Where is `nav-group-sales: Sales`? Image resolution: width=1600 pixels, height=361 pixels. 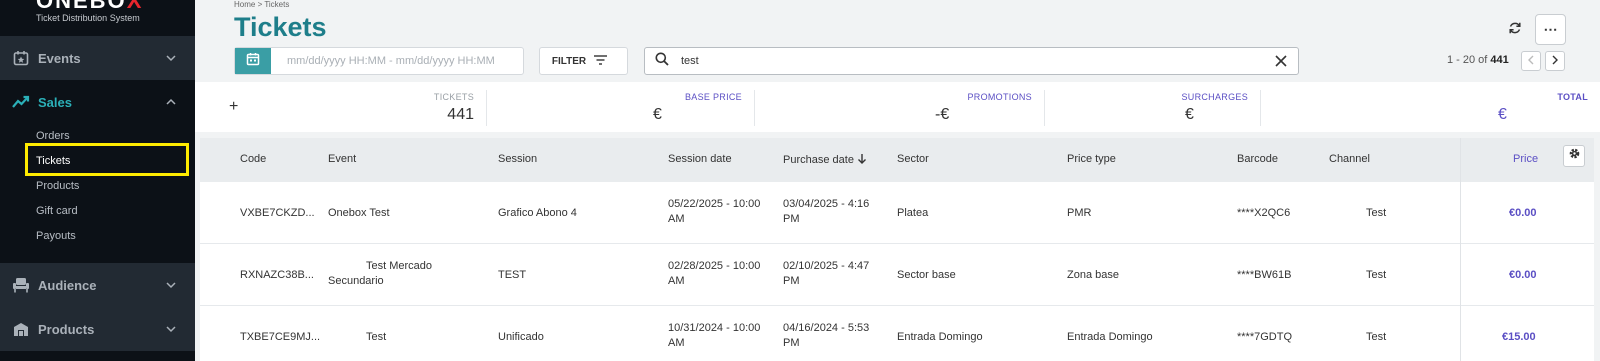
nav-group-sales: Sales is located at coordinates (97, 102).